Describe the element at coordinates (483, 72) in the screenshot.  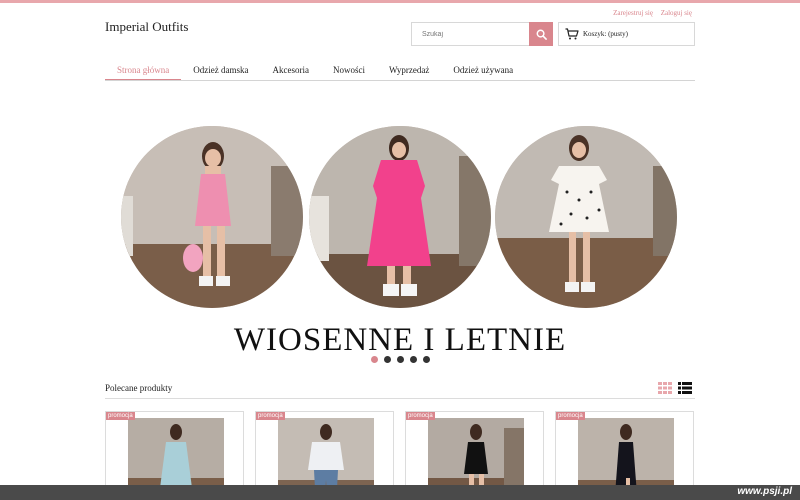
I see `nav-item-second-hand: Odzież używana` at that location.